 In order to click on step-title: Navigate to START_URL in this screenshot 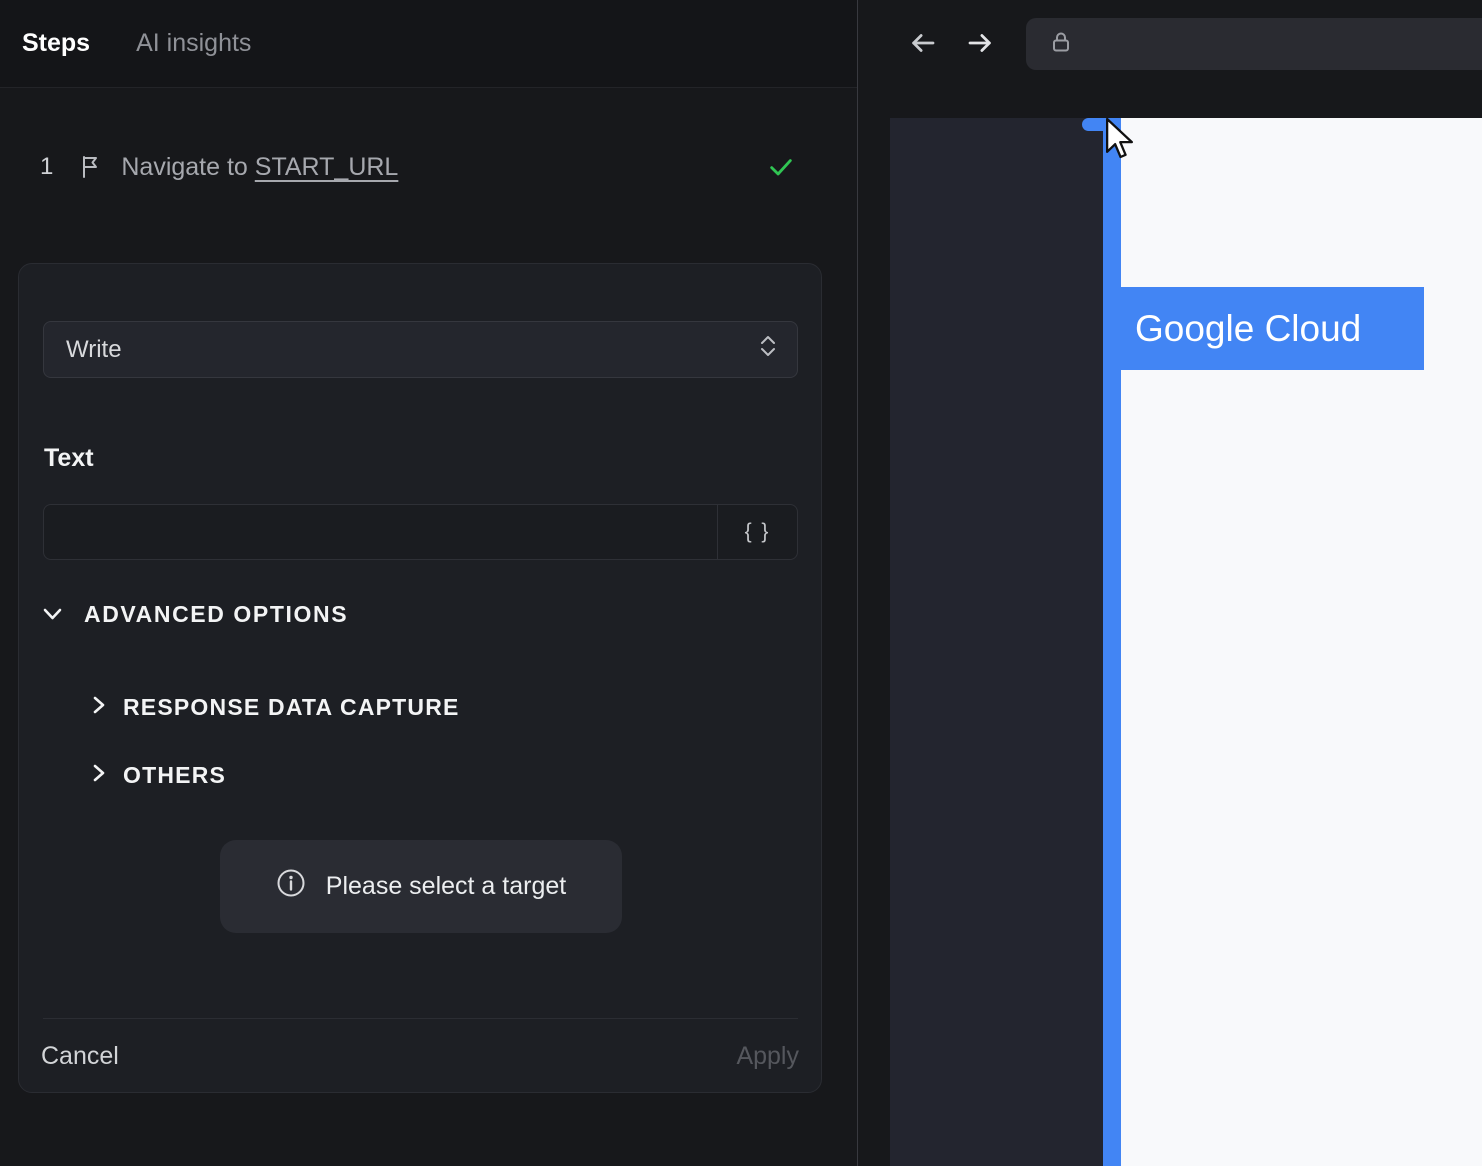, I will do `click(260, 166)`.